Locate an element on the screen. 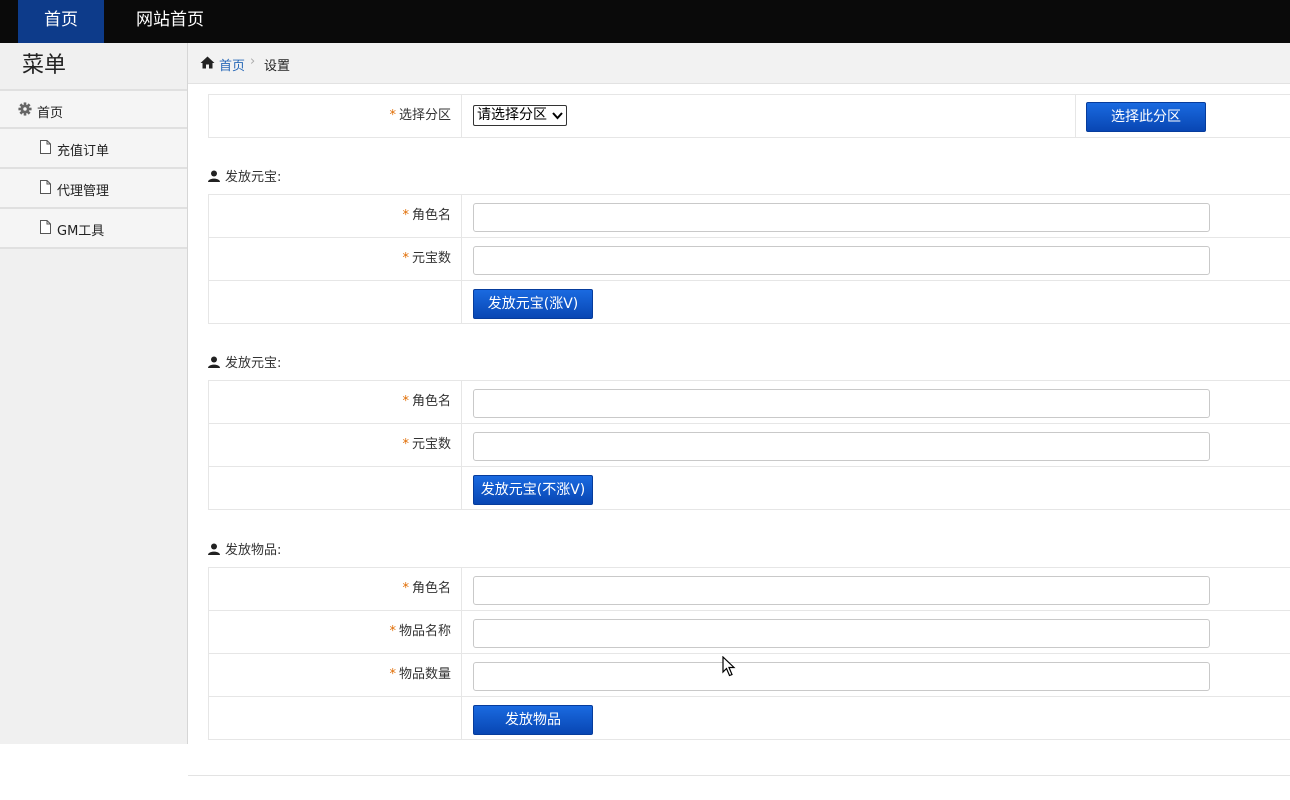 This screenshot has width=1290, height=800. breadcrumb: 首页 › 设置 is located at coordinates (739, 63).